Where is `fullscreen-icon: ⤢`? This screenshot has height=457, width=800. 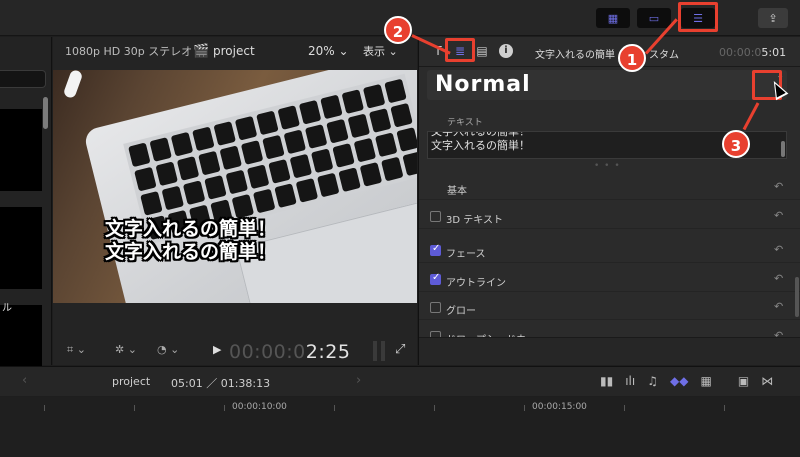
fullscreen-icon: ⤢ is located at coordinates (400, 349).